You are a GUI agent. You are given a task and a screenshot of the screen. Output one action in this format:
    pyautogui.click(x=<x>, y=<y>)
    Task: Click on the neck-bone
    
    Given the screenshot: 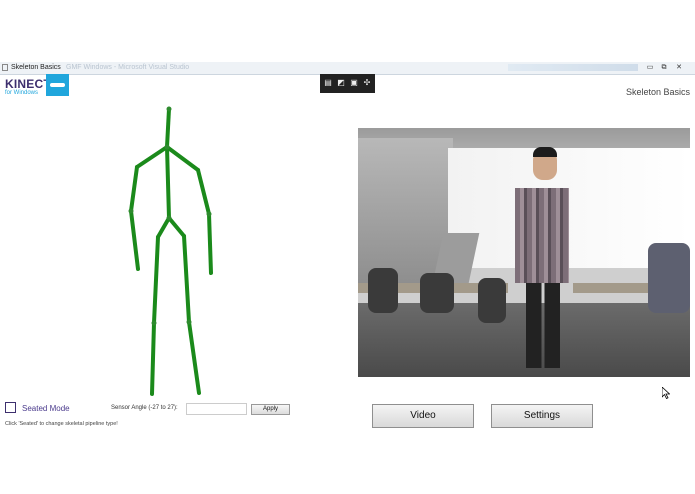 What is the action you would take?
    pyautogui.click(x=168, y=128)
    